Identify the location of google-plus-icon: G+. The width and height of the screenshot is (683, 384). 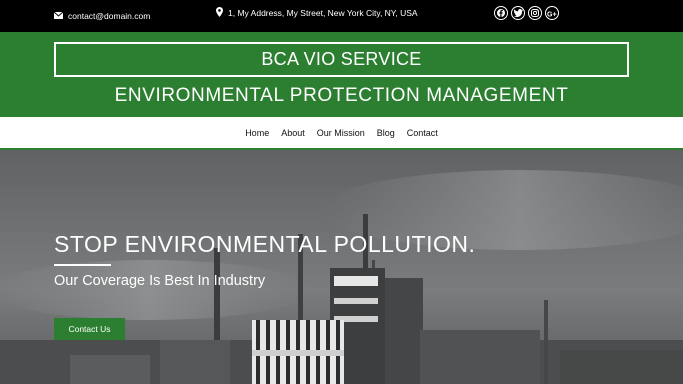
(552, 13).